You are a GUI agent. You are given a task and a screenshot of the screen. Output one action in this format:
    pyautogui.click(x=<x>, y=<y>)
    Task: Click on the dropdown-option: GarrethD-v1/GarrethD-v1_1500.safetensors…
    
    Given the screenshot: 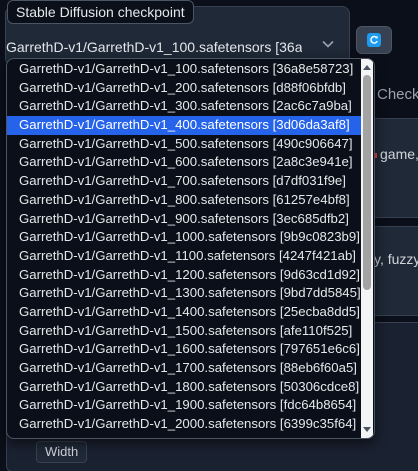 What is the action you would take?
    pyautogui.click(x=184, y=331)
    